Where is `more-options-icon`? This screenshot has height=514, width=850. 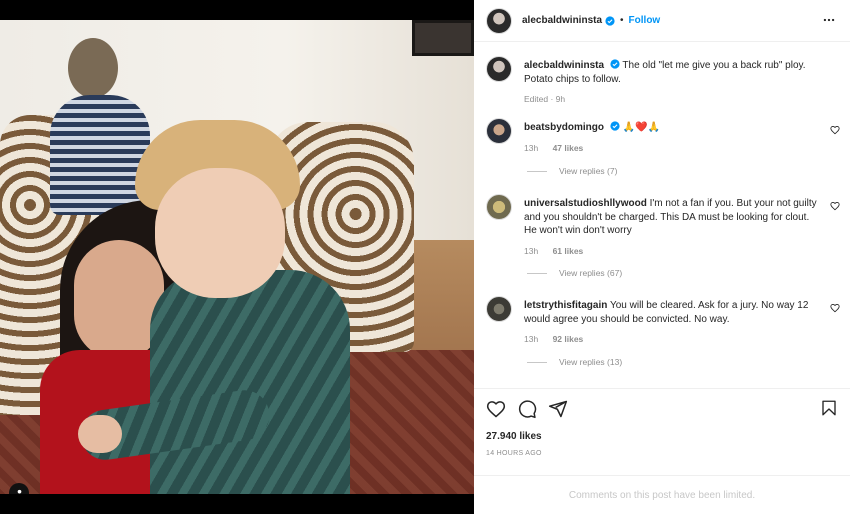
more-options-icon is located at coordinates (829, 20).